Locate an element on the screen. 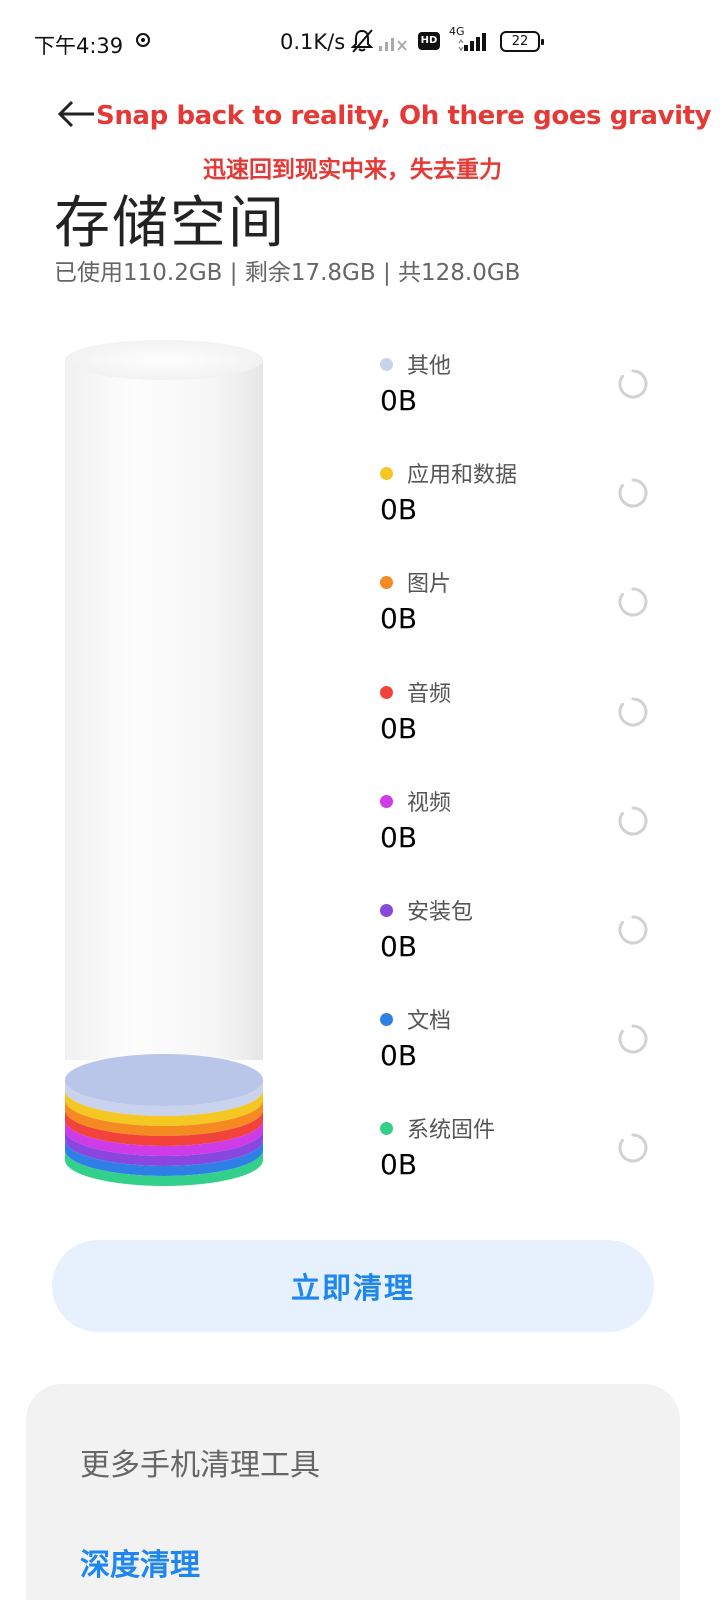 The width and height of the screenshot is (720, 1600). category-label: 文档 is located at coordinates (429, 1022).